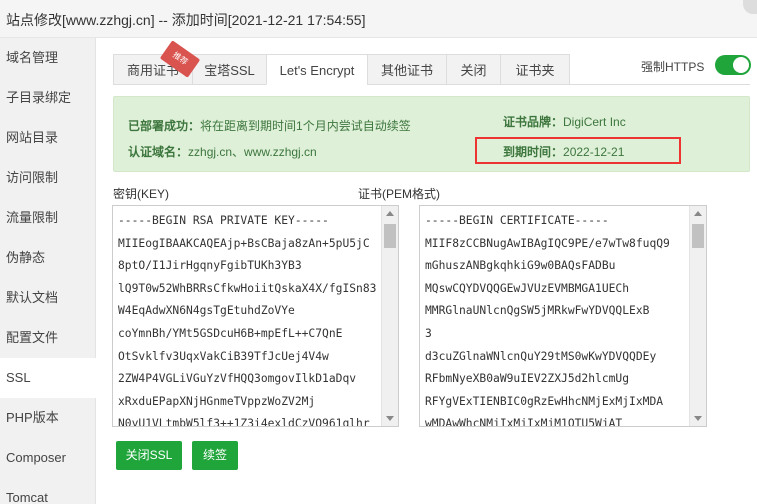 The image size is (757, 504). I want to click on brand-value: DigiCert Inc, so click(594, 122).